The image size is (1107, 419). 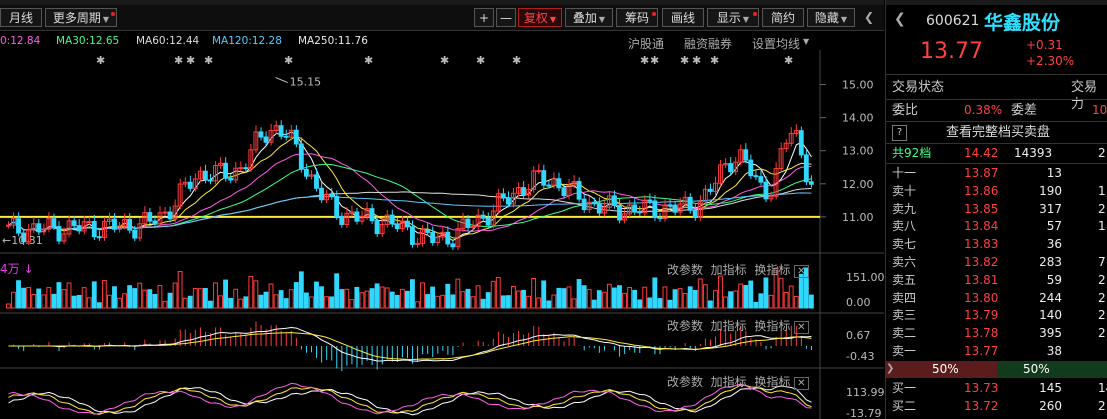 What do you see at coordinates (869, 17) in the screenshot?
I see `collapse-left-button: ❮` at bounding box center [869, 17].